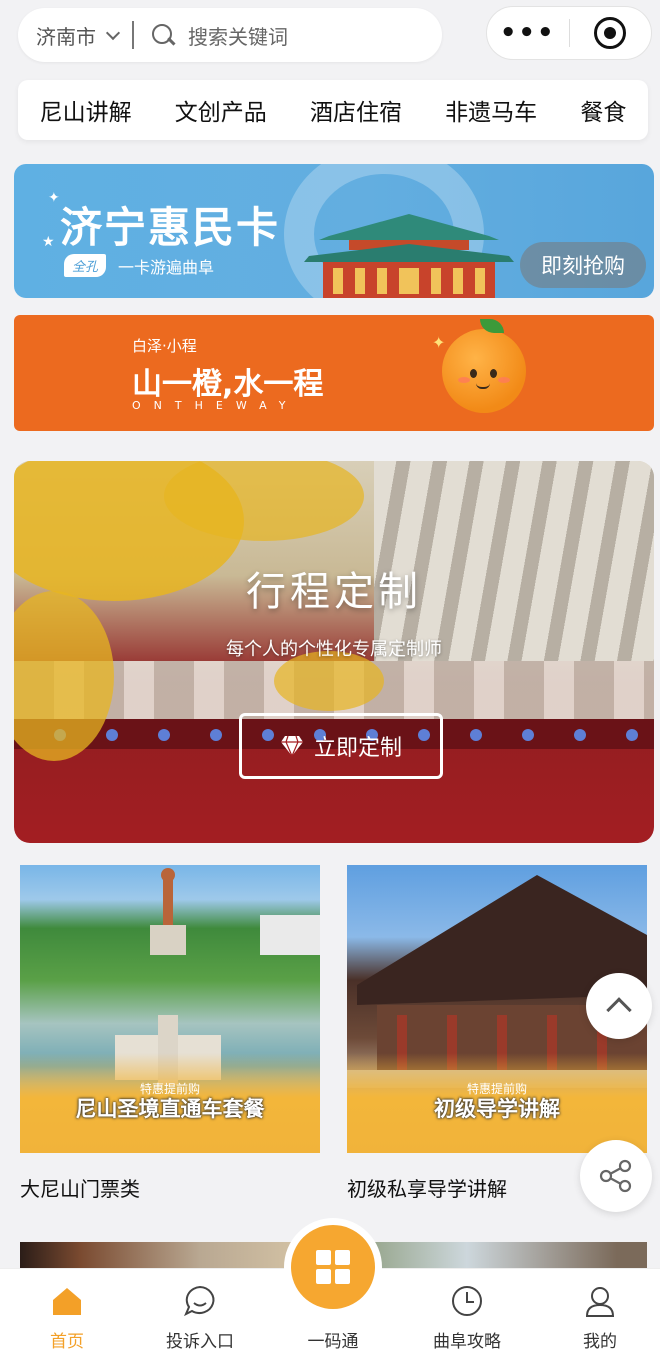 The image size is (660, 1358). I want to click on tab-label: 曲阜攻略, so click(467, 1342).